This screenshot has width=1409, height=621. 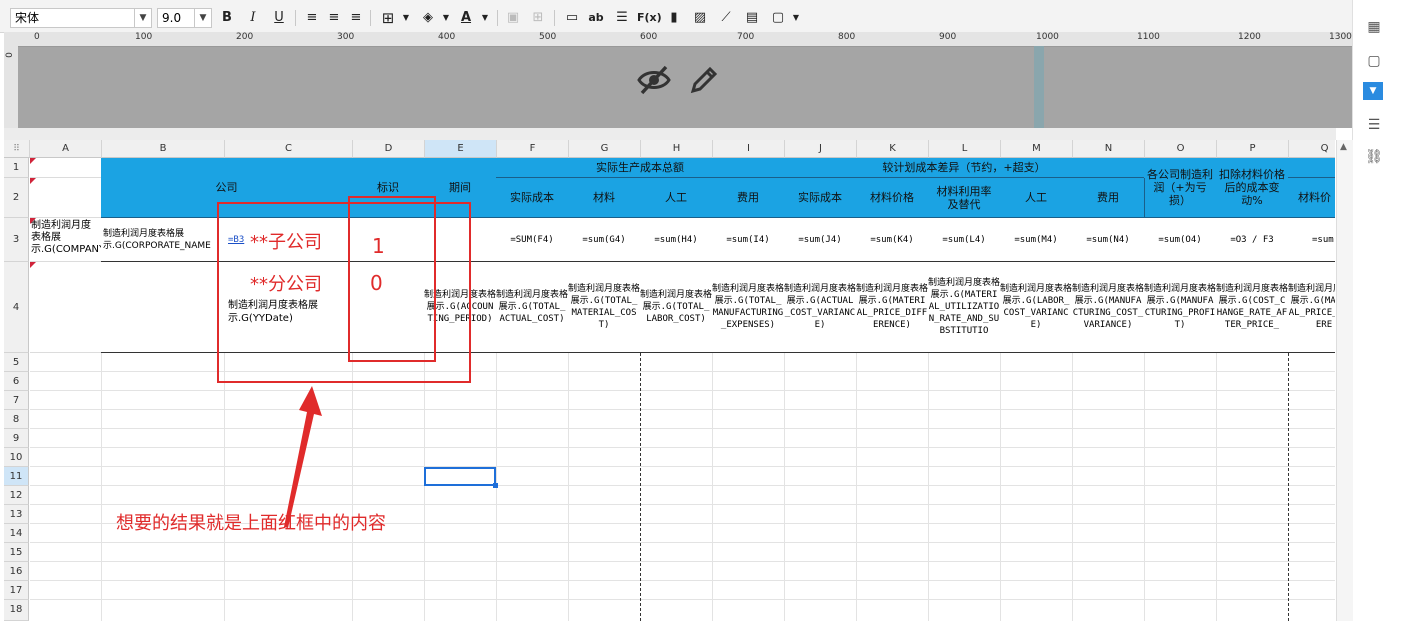 I want to click on column-header: K, so click(x=893, y=149).